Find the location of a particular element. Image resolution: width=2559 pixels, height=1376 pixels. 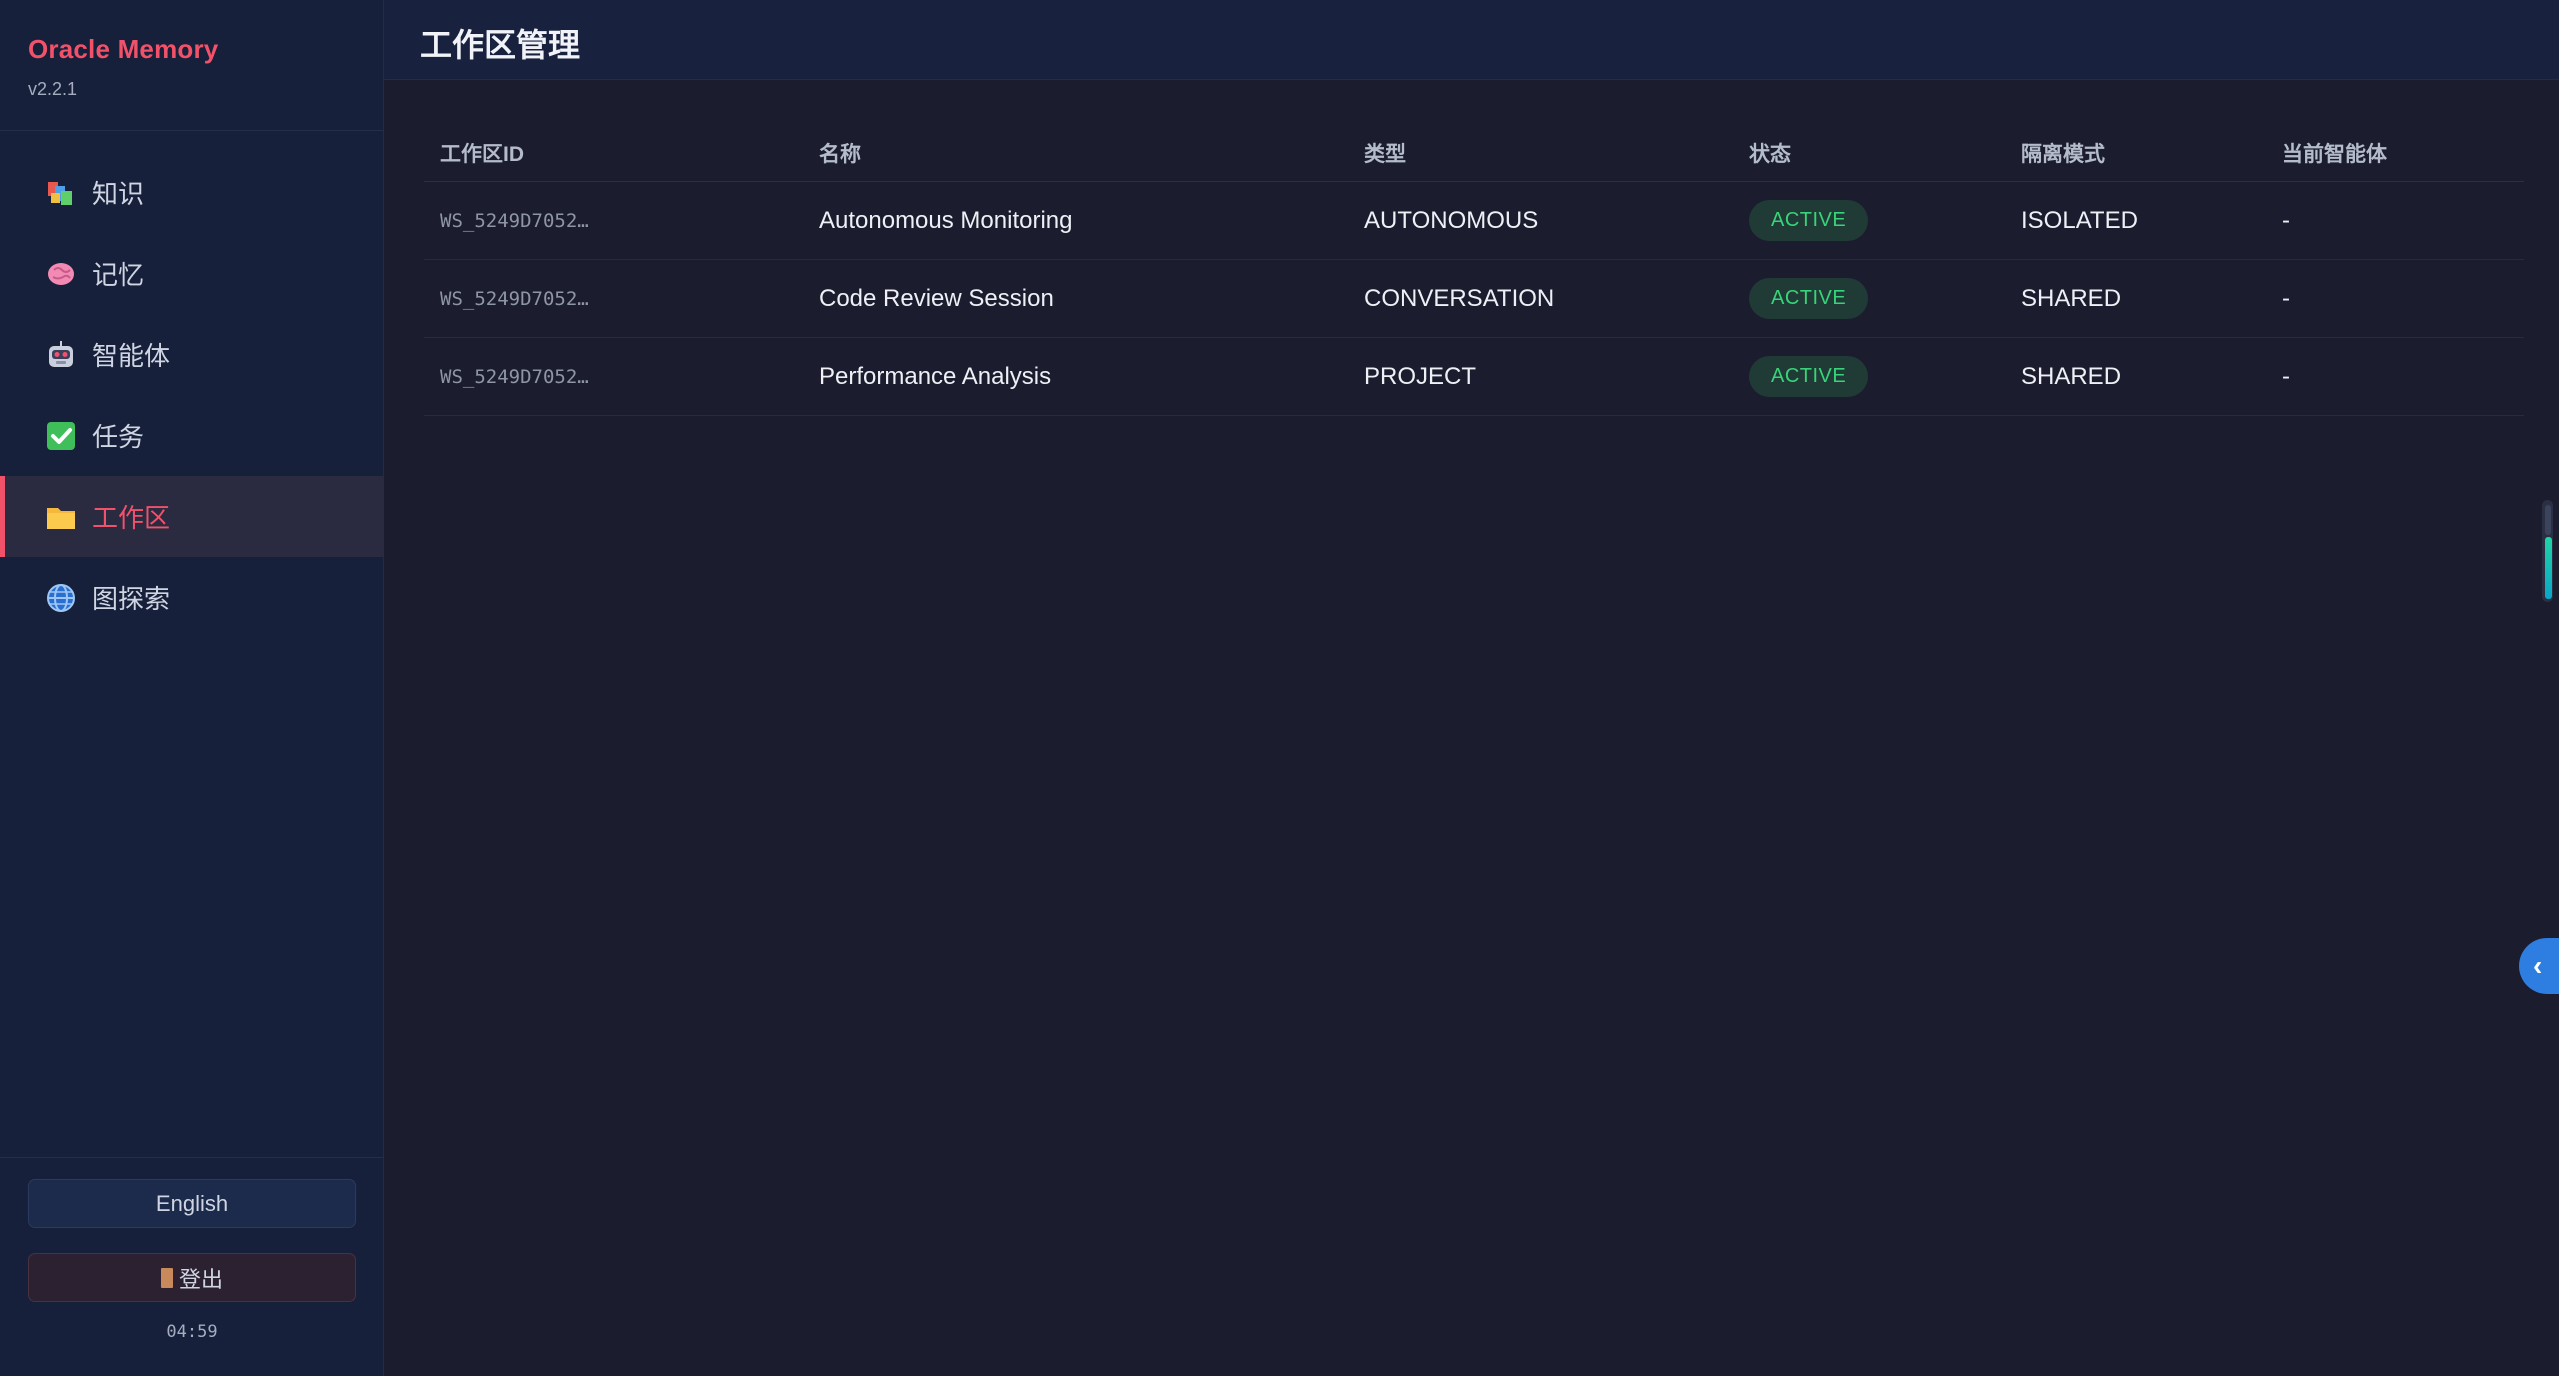

column-header-id: 工作区ID is located at coordinates (482, 152).